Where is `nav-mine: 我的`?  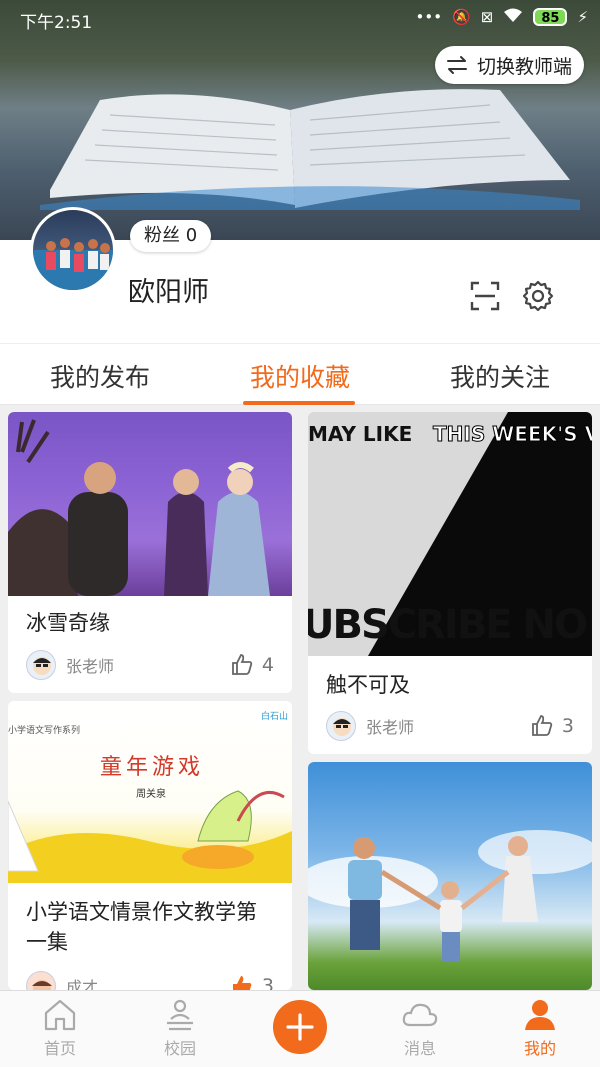 nav-mine: 我的 is located at coordinates (540, 1029).